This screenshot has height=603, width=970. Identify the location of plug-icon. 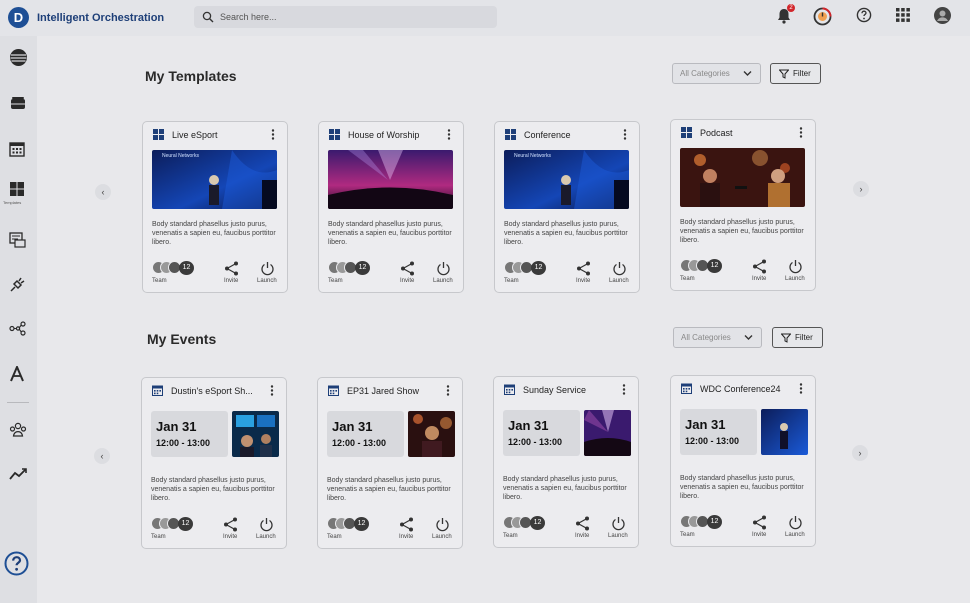
(17, 284).